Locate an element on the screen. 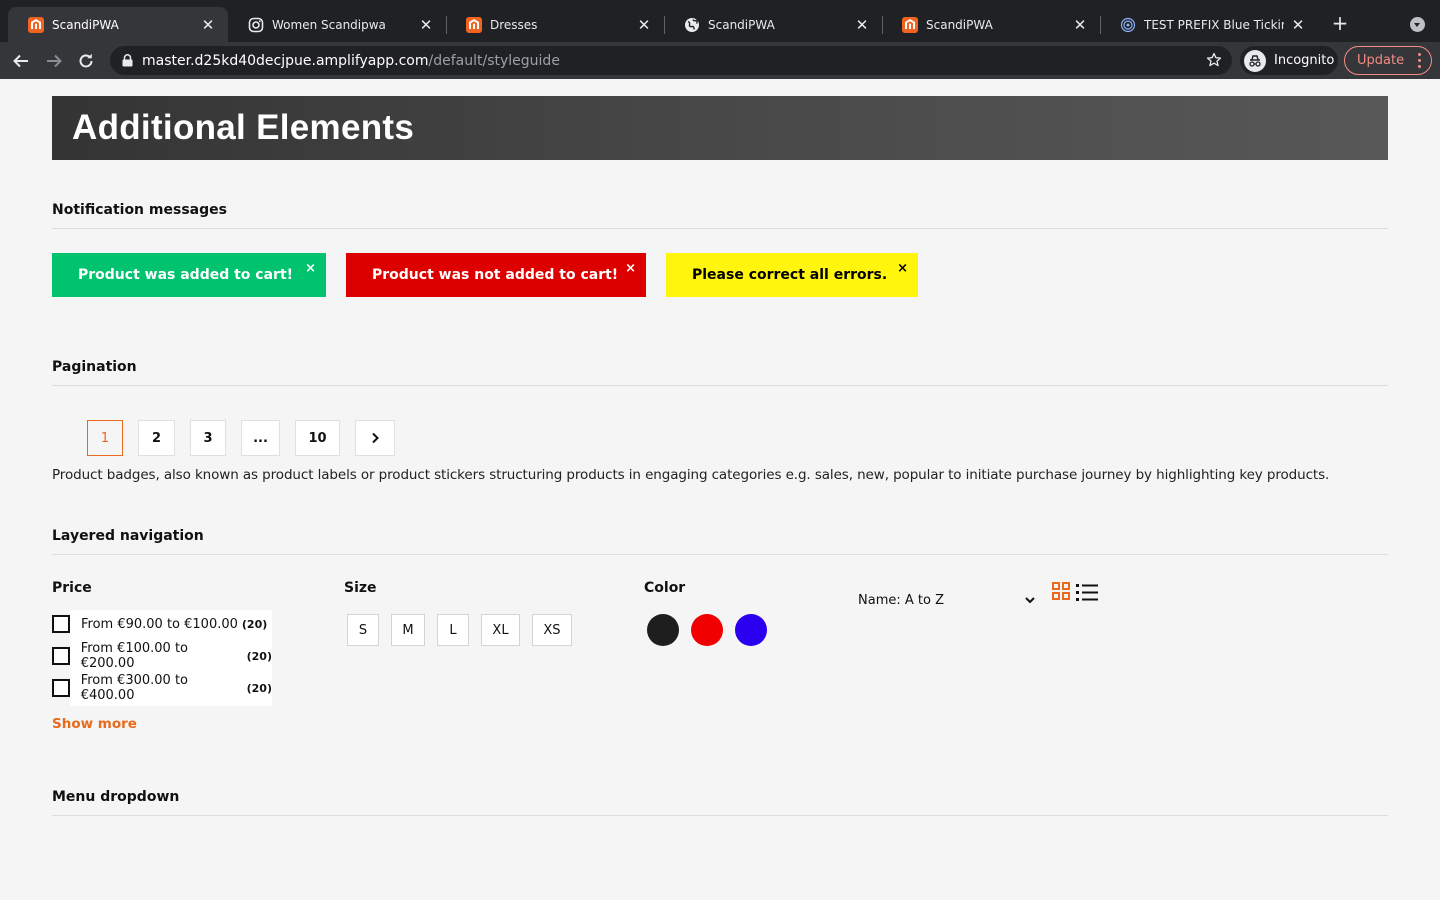 This screenshot has width=1440, height=900. incognito-badge: Incognito is located at coordinates (1289, 60).